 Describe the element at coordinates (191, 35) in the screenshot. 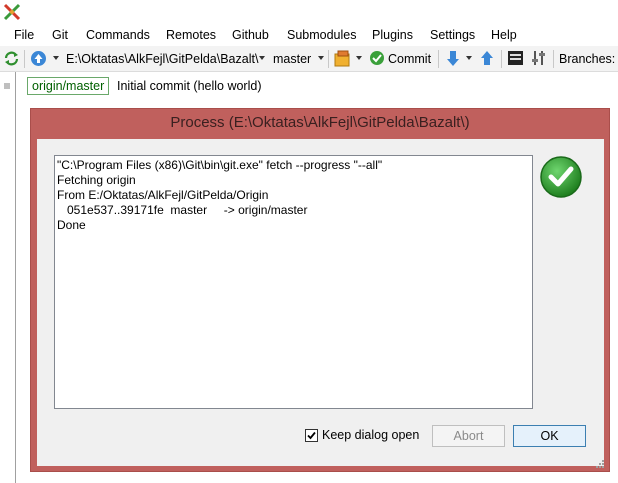

I see `menu-remotes: Remotes` at that location.